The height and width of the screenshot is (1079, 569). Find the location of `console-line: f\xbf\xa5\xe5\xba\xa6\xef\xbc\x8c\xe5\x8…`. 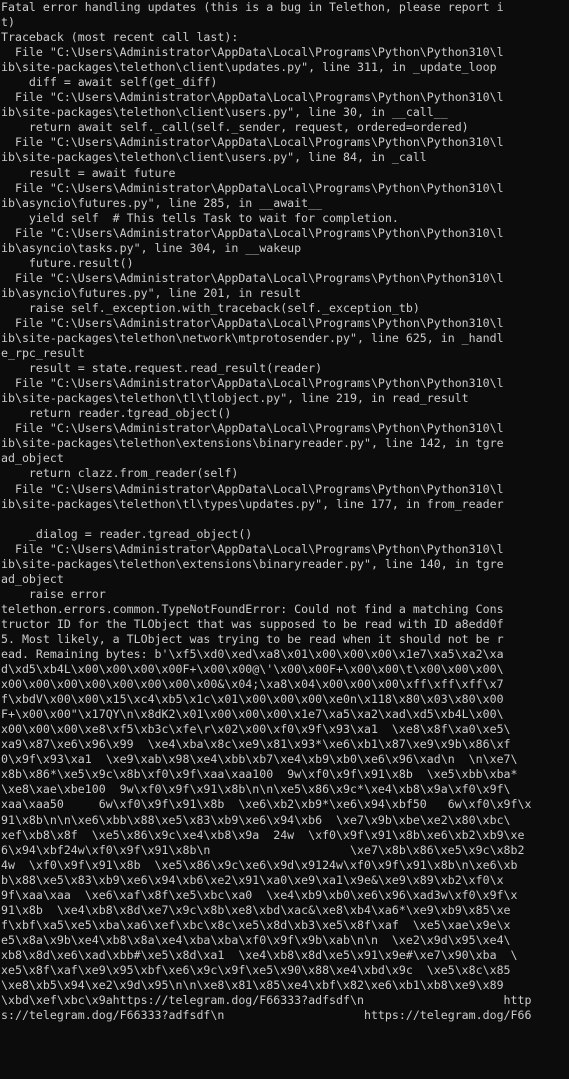

console-line: f\xbf\xa5\xe5\xba\xa6\xef\xbc\x8c\xe5\x8… is located at coordinates (256, 924).